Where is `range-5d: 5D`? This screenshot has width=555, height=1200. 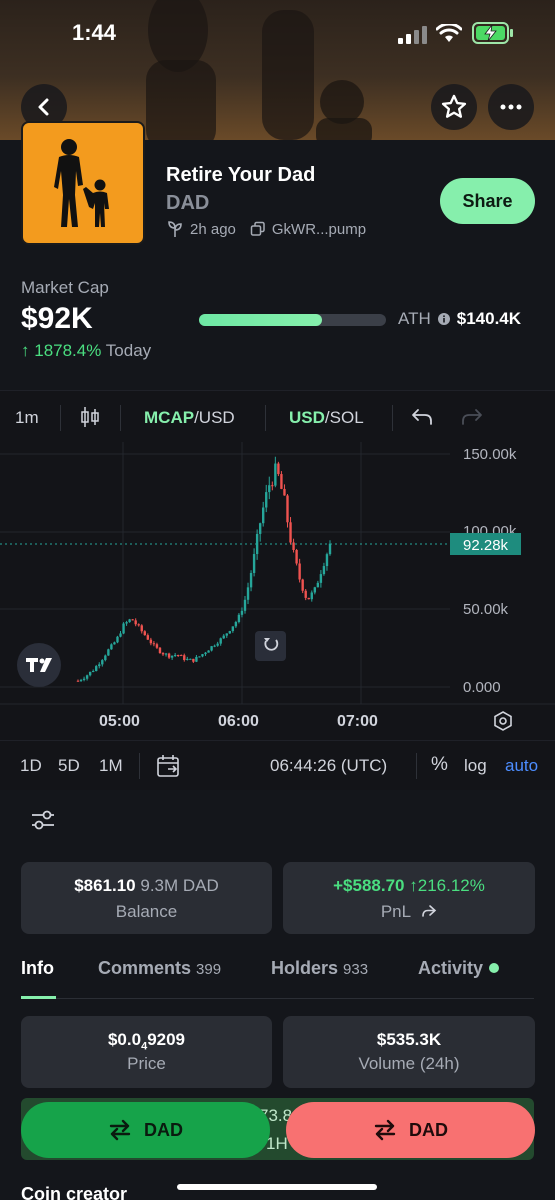
range-5d: 5D is located at coordinates (69, 766).